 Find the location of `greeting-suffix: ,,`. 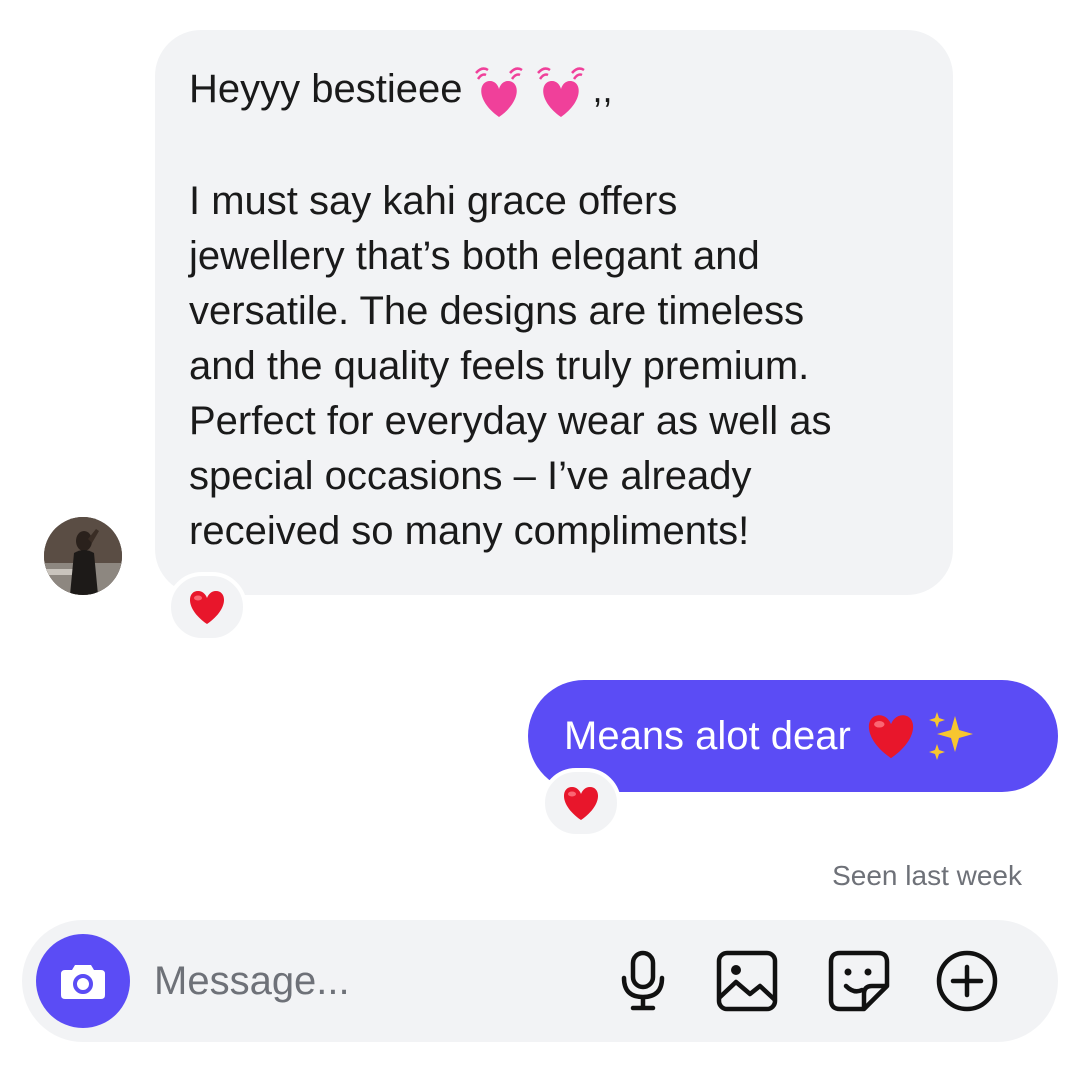

greeting-suffix: ,, is located at coordinates (602, 89).